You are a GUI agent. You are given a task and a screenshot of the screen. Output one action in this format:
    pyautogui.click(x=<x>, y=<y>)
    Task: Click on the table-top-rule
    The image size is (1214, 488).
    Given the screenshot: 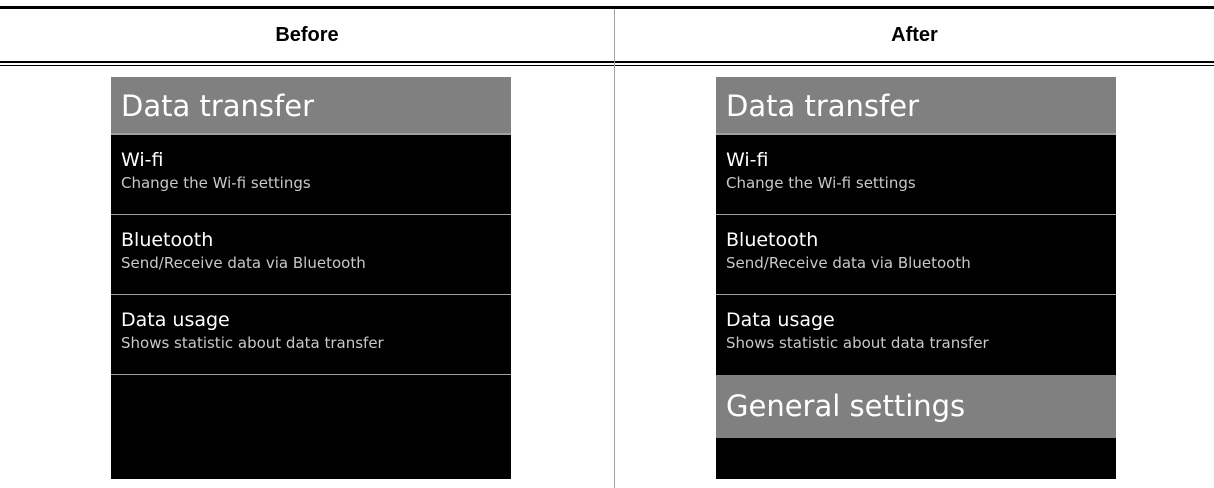 What is the action you would take?
    pyautogui.click(x=607, y=7)
    